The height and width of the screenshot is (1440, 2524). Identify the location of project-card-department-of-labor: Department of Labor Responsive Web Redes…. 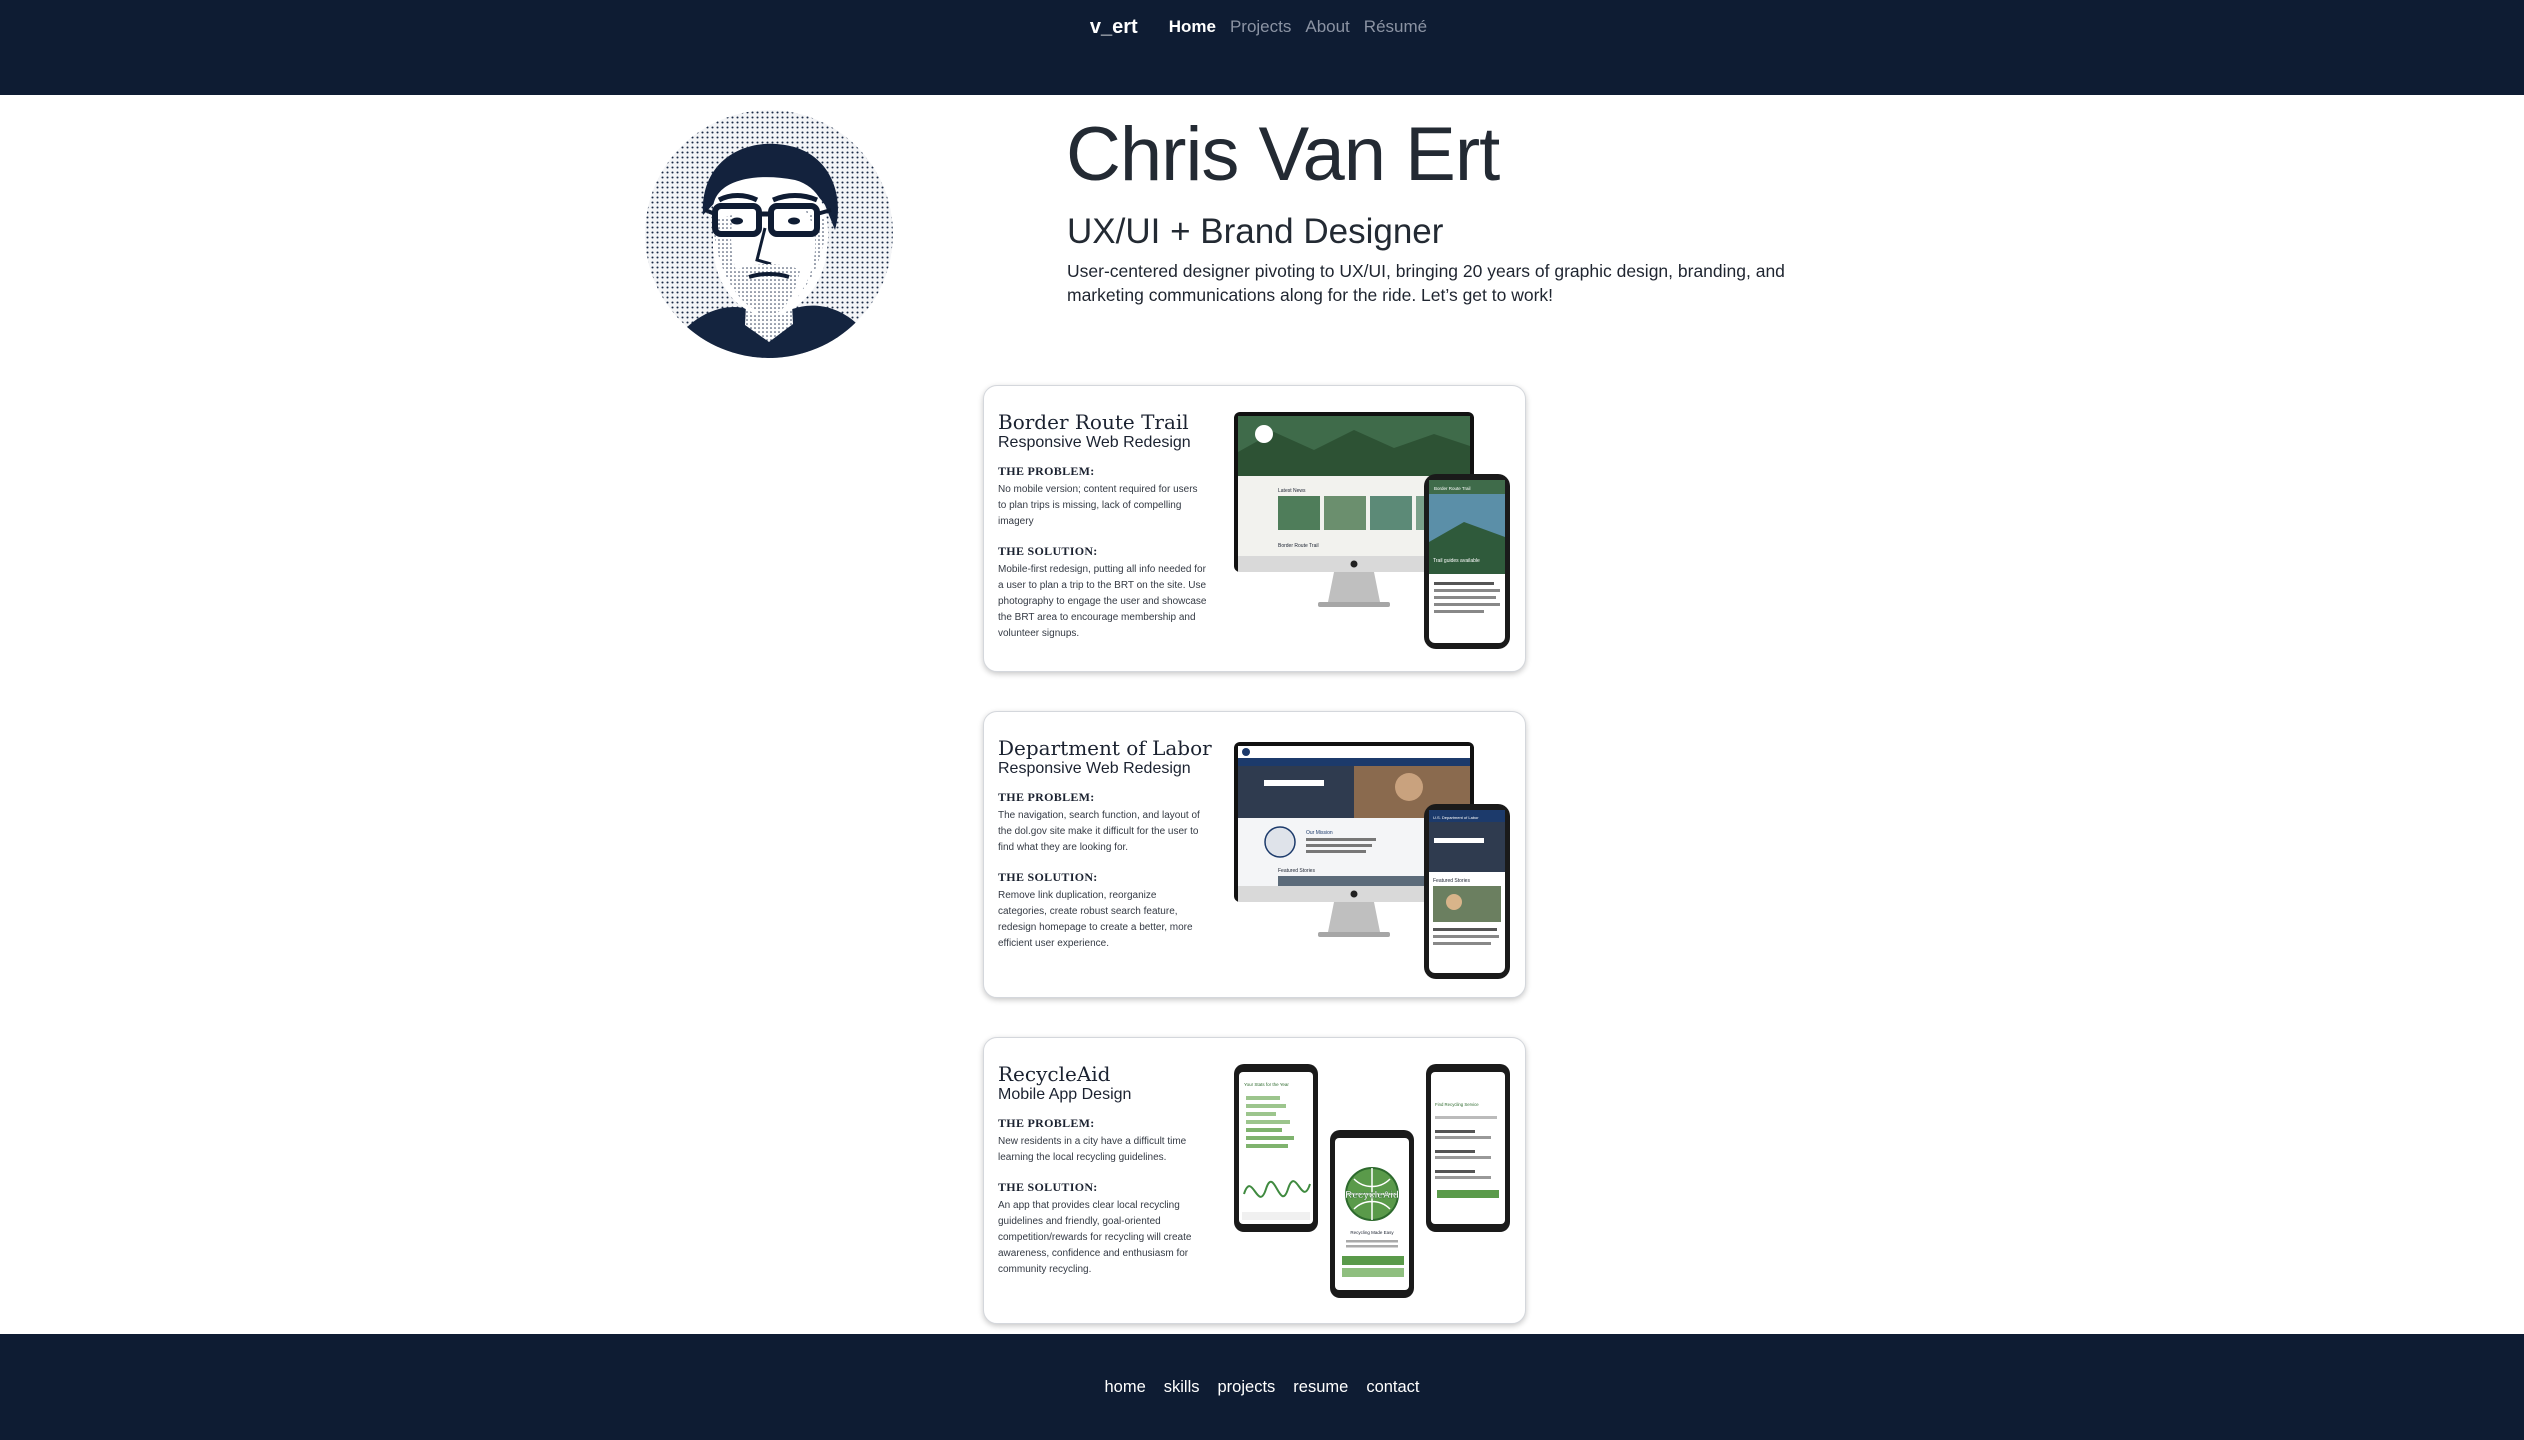
(1254, 854).